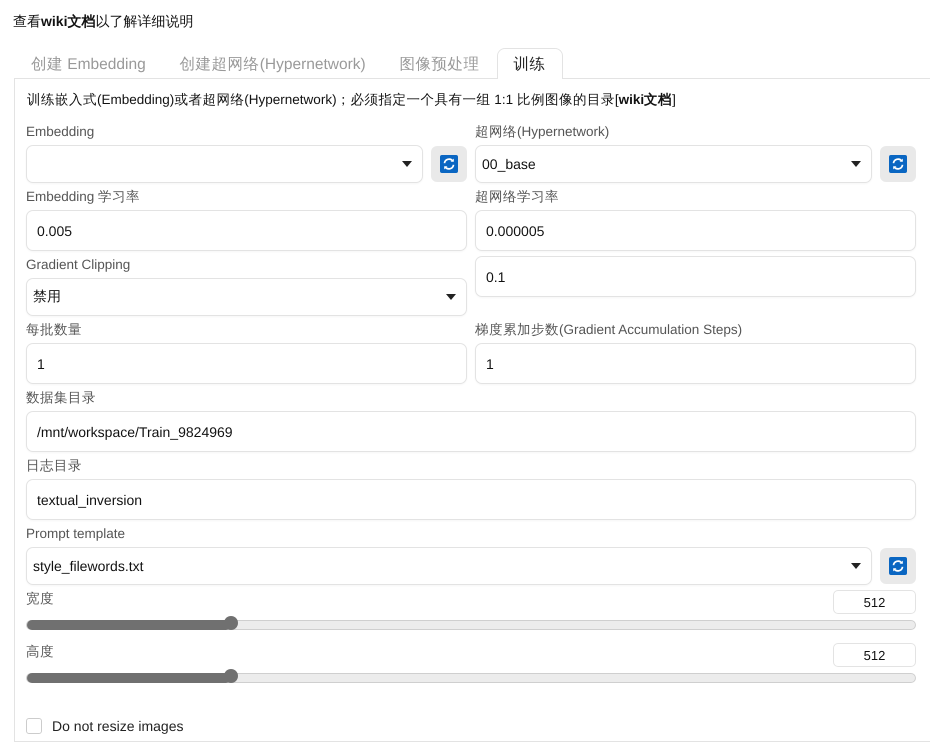  I want to click on field-label: 每批数量, so click(54, 330).